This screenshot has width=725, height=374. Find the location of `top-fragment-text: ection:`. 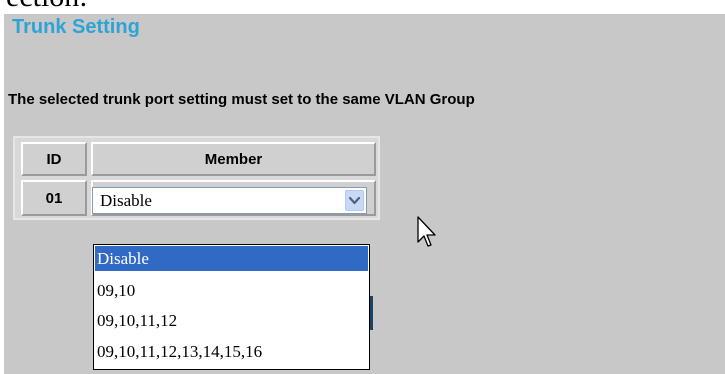

top-fragment-text: ection: is located at coordinates (47, 7).